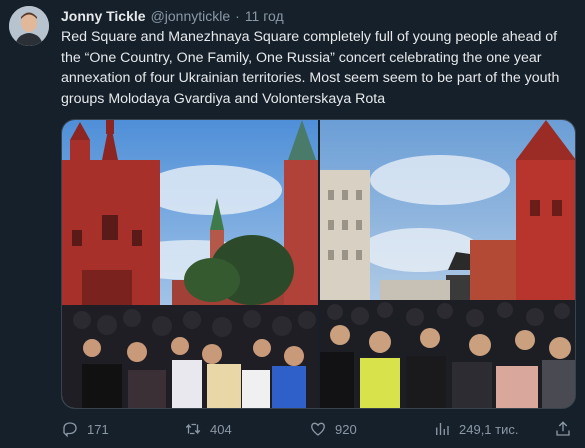  What do you see at coordinates (98, 429) in the screenshot?
I see `reply-count: 171` at bounding box center [98, 429].